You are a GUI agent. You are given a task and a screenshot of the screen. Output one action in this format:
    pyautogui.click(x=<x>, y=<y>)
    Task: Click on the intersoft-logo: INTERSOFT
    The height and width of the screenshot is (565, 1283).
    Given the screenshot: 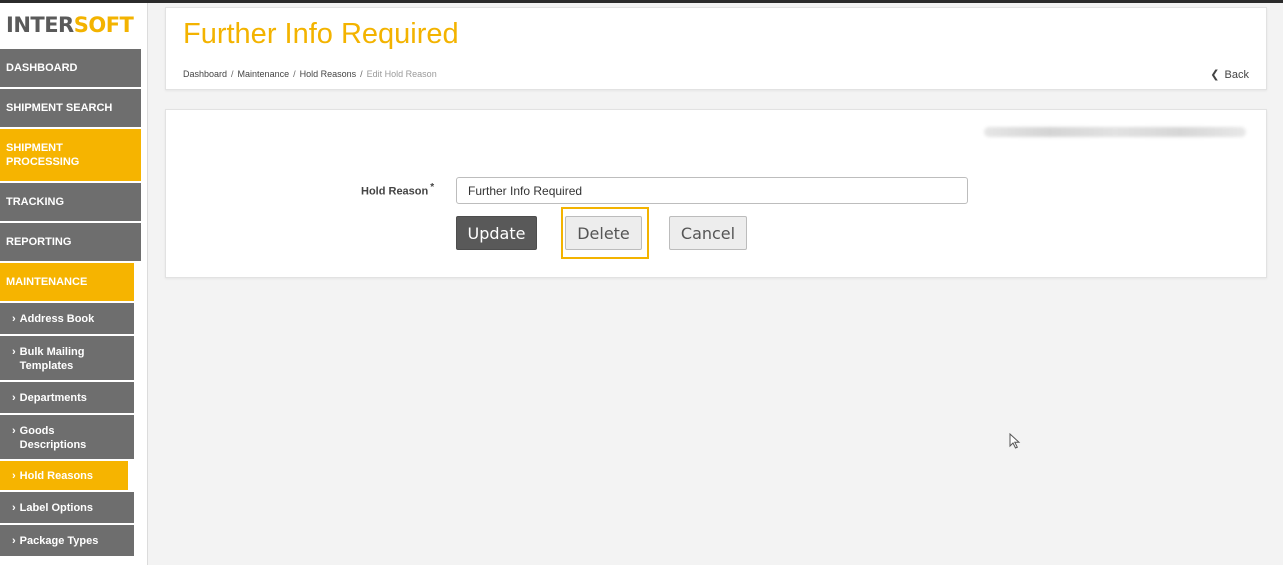 What is the action you would take?
    pyautogui.click(x=73, y=26)
    